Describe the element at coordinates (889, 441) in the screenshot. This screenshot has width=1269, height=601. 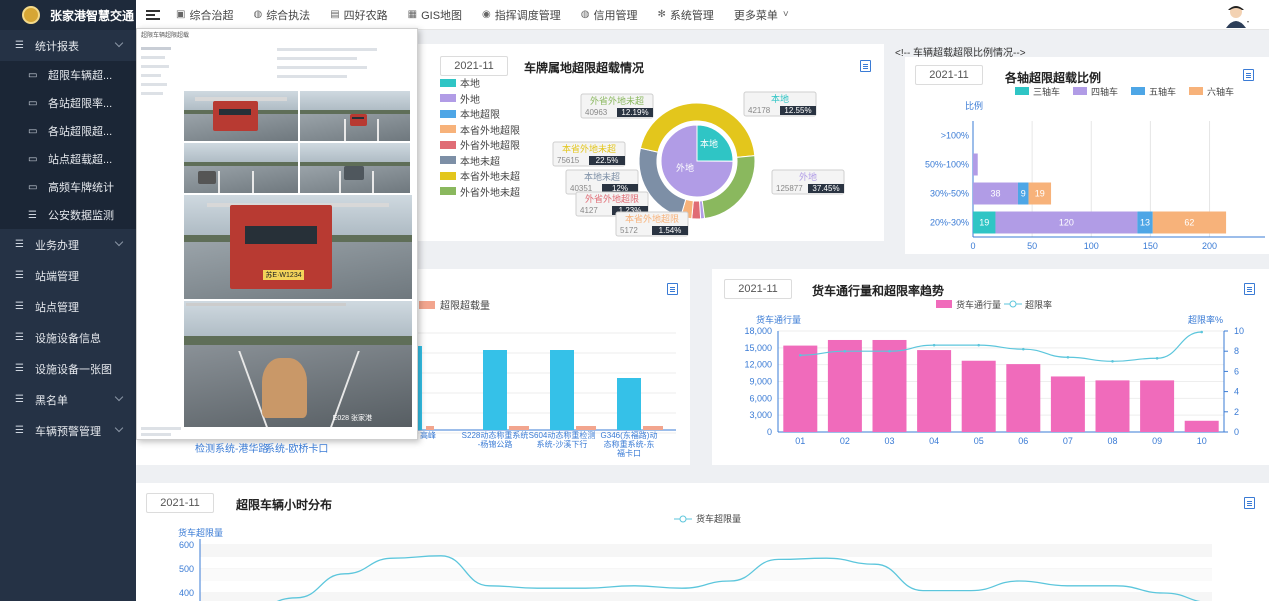
I see `tick-label: 03` at that location.